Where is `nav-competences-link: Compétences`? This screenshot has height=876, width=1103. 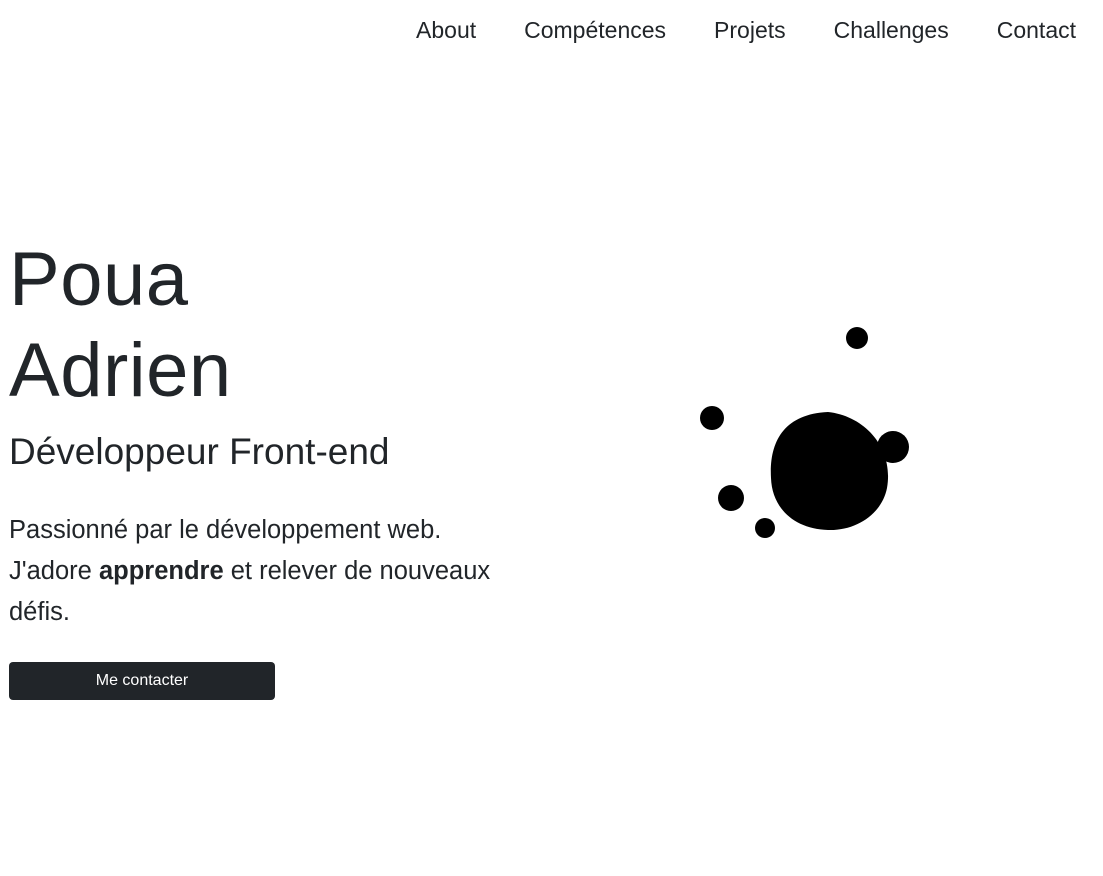
nav-competences-link: Compétences is located at coordinates (595, 30).